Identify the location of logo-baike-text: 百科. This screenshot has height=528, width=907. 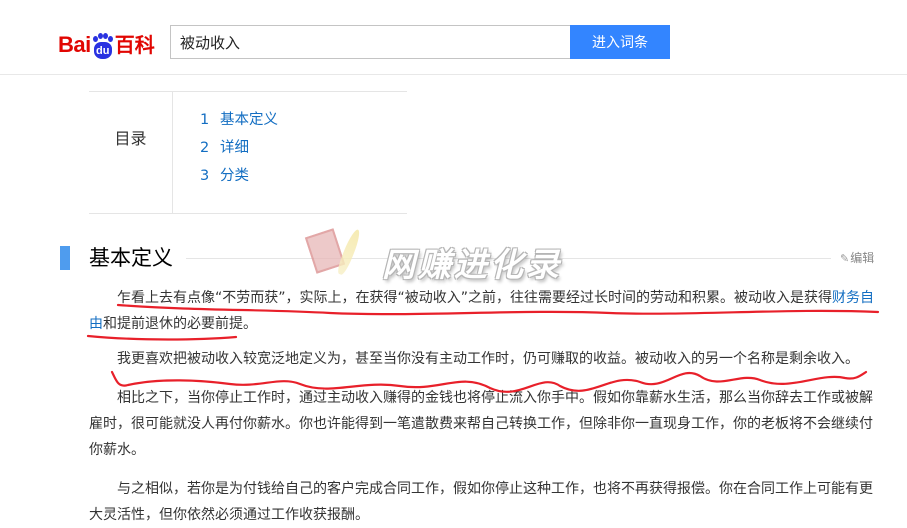
(134, 45).